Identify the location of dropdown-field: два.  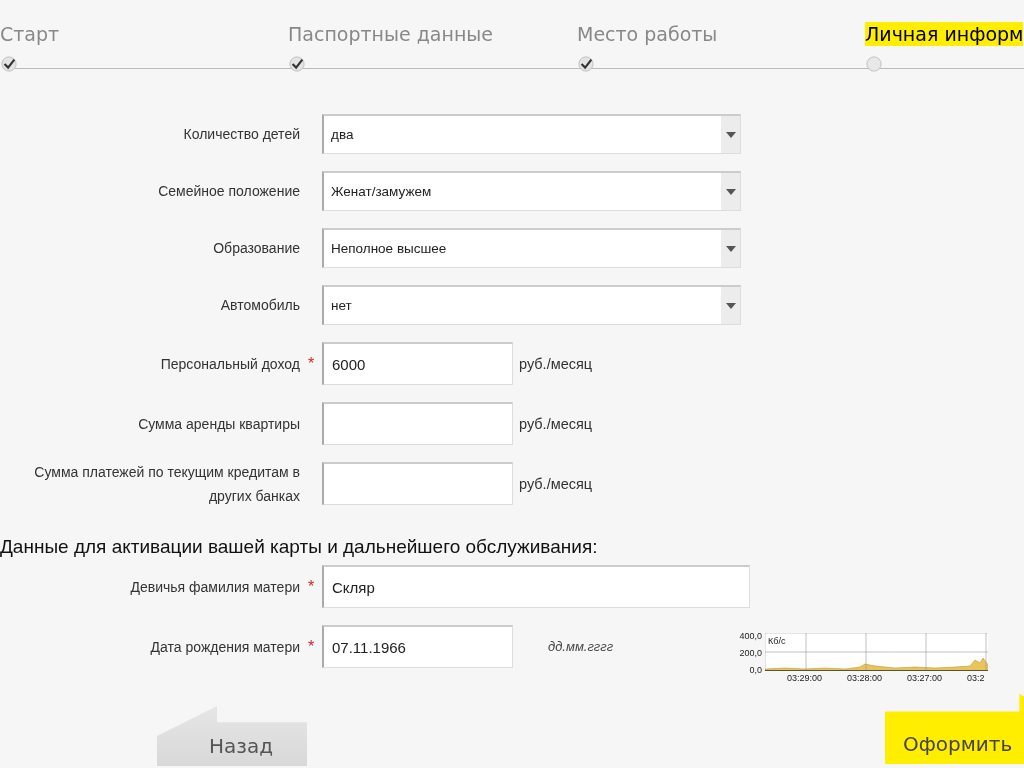
(531, 134).